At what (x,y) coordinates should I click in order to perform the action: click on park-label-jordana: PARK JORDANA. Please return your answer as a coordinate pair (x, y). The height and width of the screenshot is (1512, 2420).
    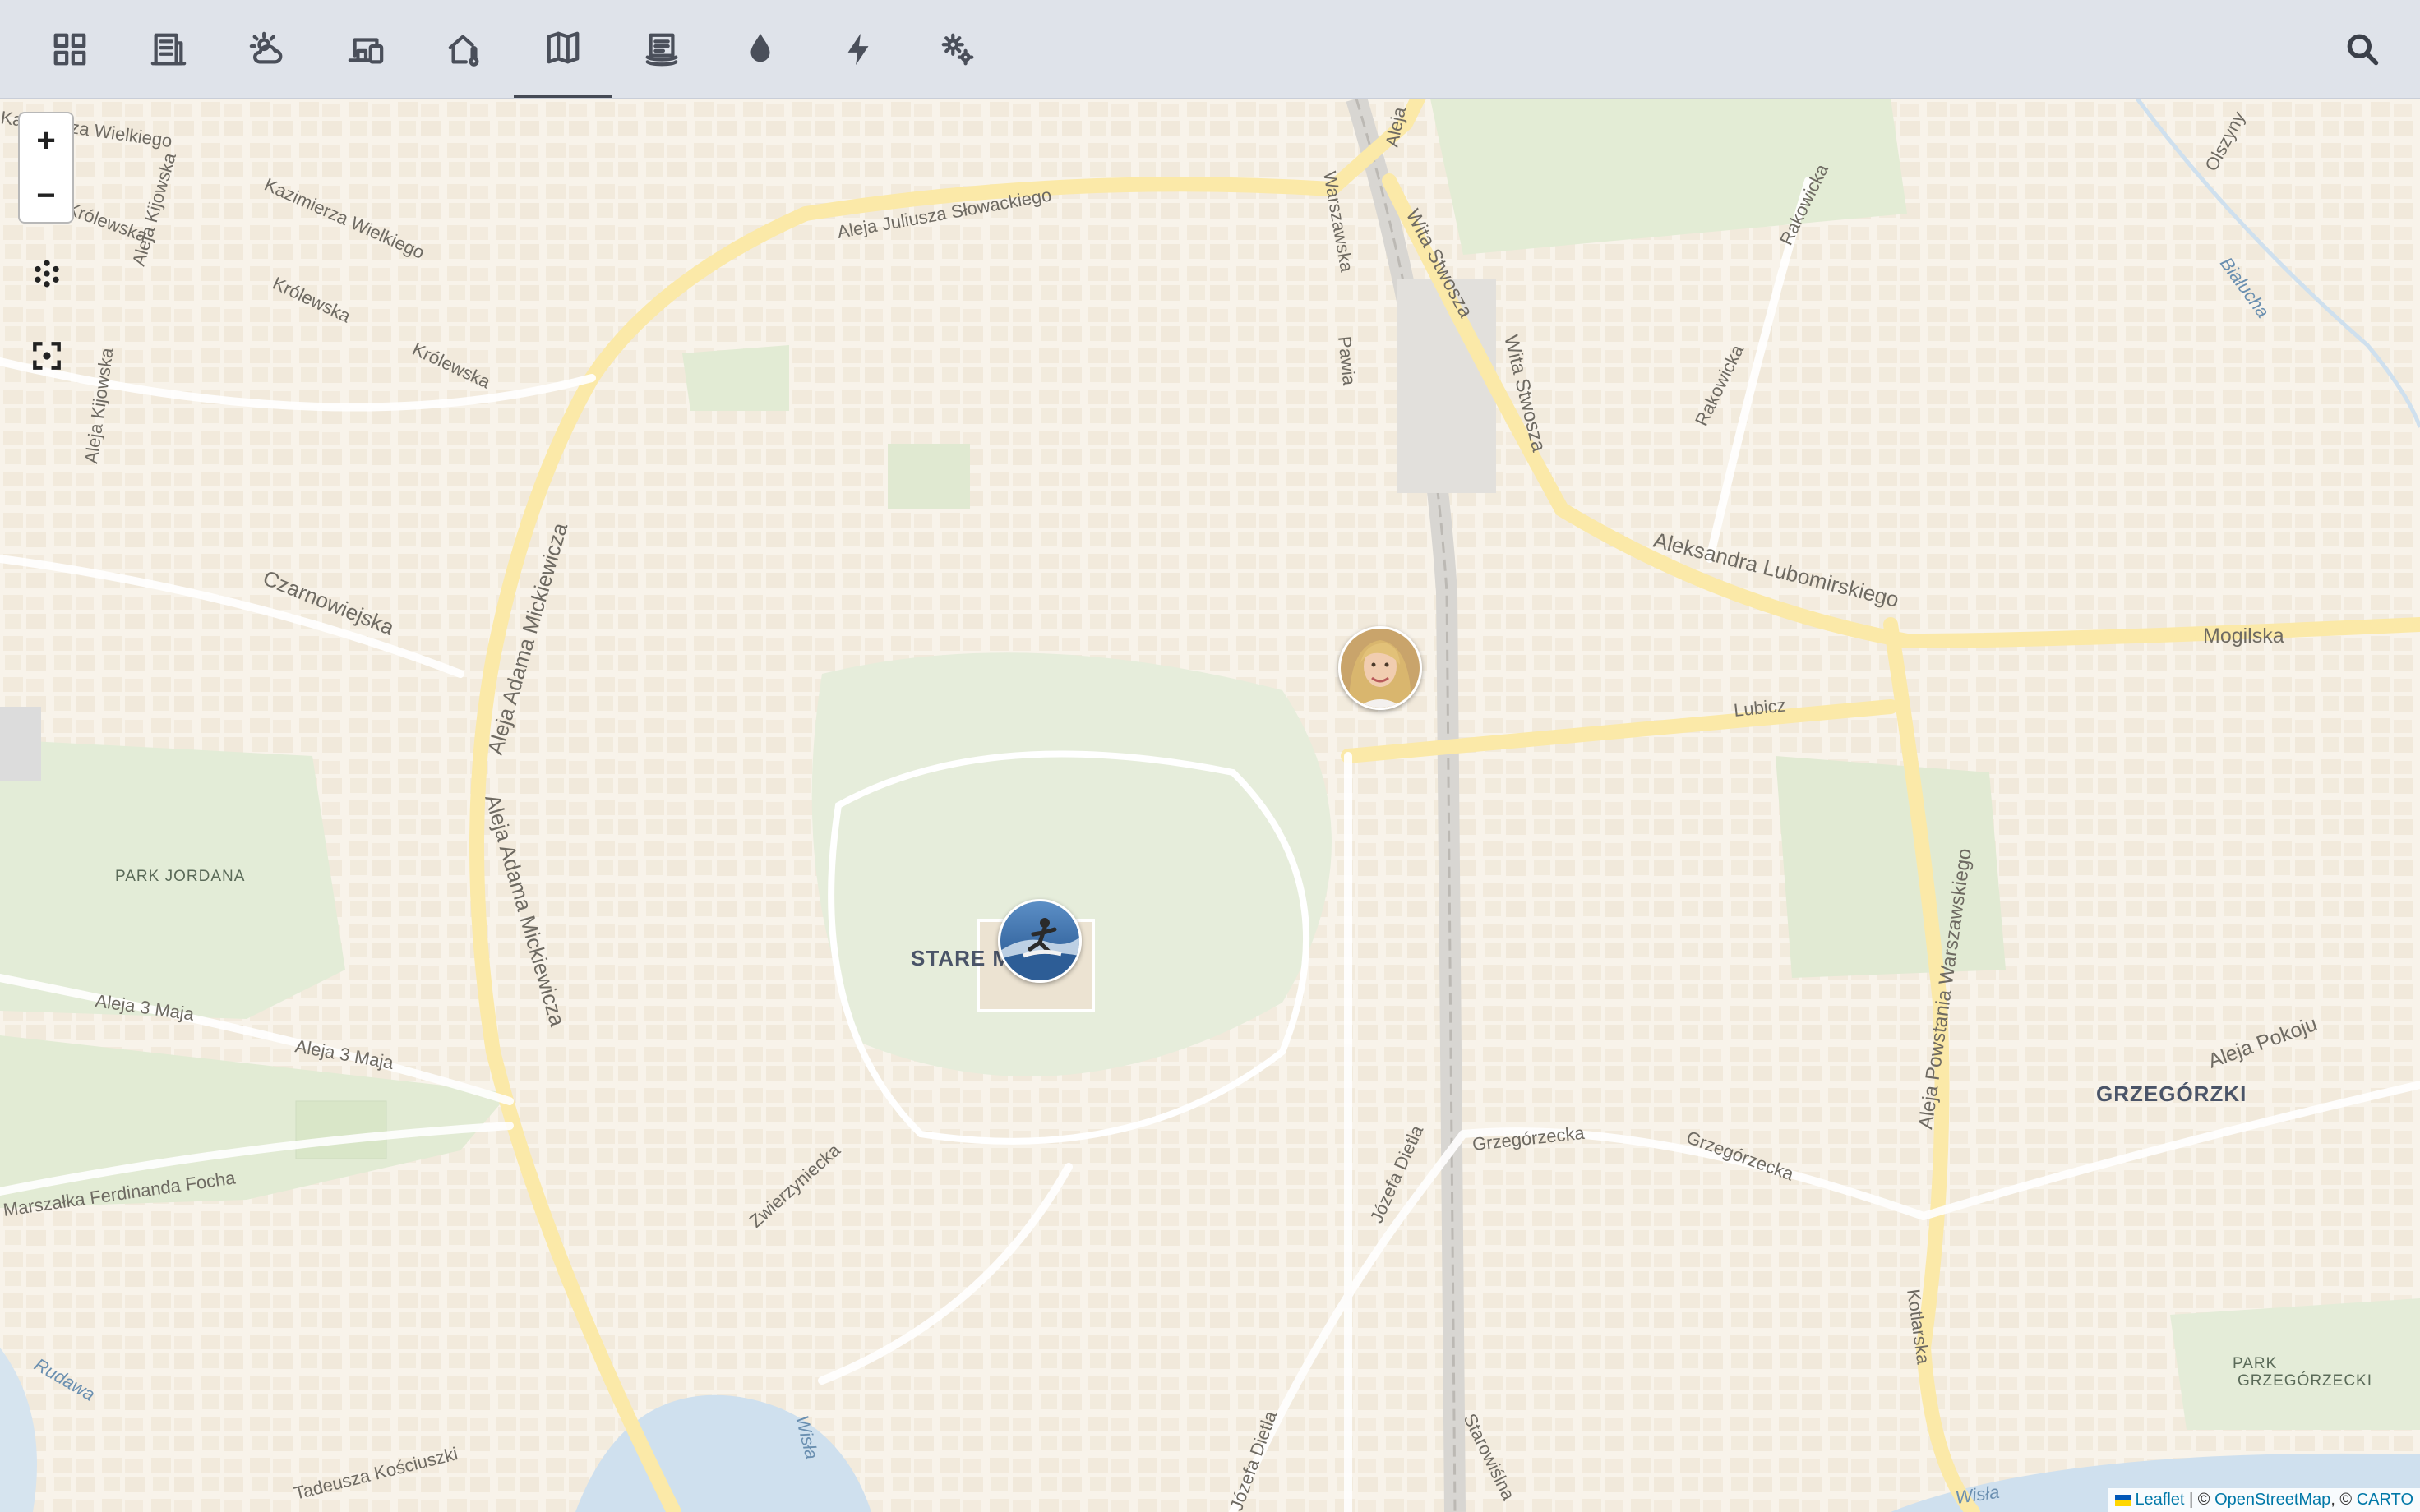
    Looking at the image, I should click on (180, 876).